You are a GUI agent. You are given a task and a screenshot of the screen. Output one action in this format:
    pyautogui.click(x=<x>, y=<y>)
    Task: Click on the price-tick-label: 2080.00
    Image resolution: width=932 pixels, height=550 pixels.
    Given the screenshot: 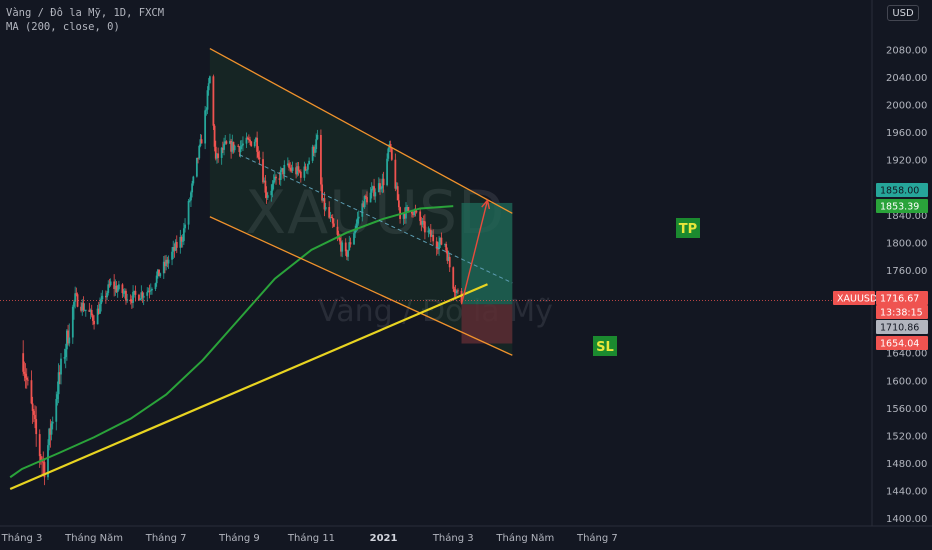 What is the action you would take?
    pyautogui.click(x=906, y=50)
    